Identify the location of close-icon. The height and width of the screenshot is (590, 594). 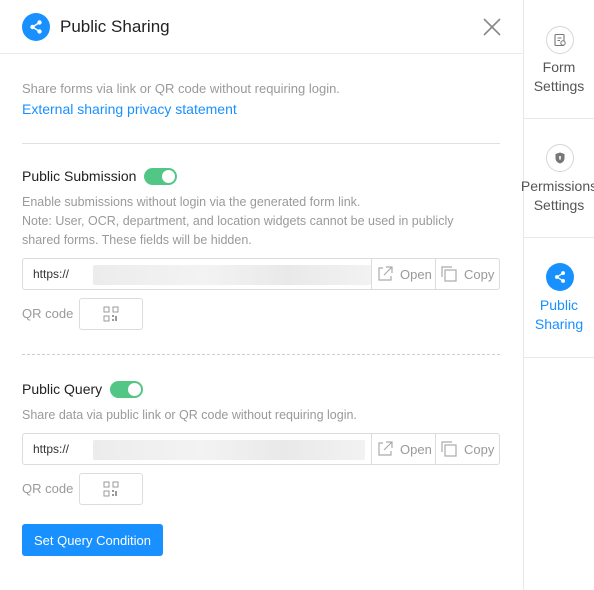
(492, 27).